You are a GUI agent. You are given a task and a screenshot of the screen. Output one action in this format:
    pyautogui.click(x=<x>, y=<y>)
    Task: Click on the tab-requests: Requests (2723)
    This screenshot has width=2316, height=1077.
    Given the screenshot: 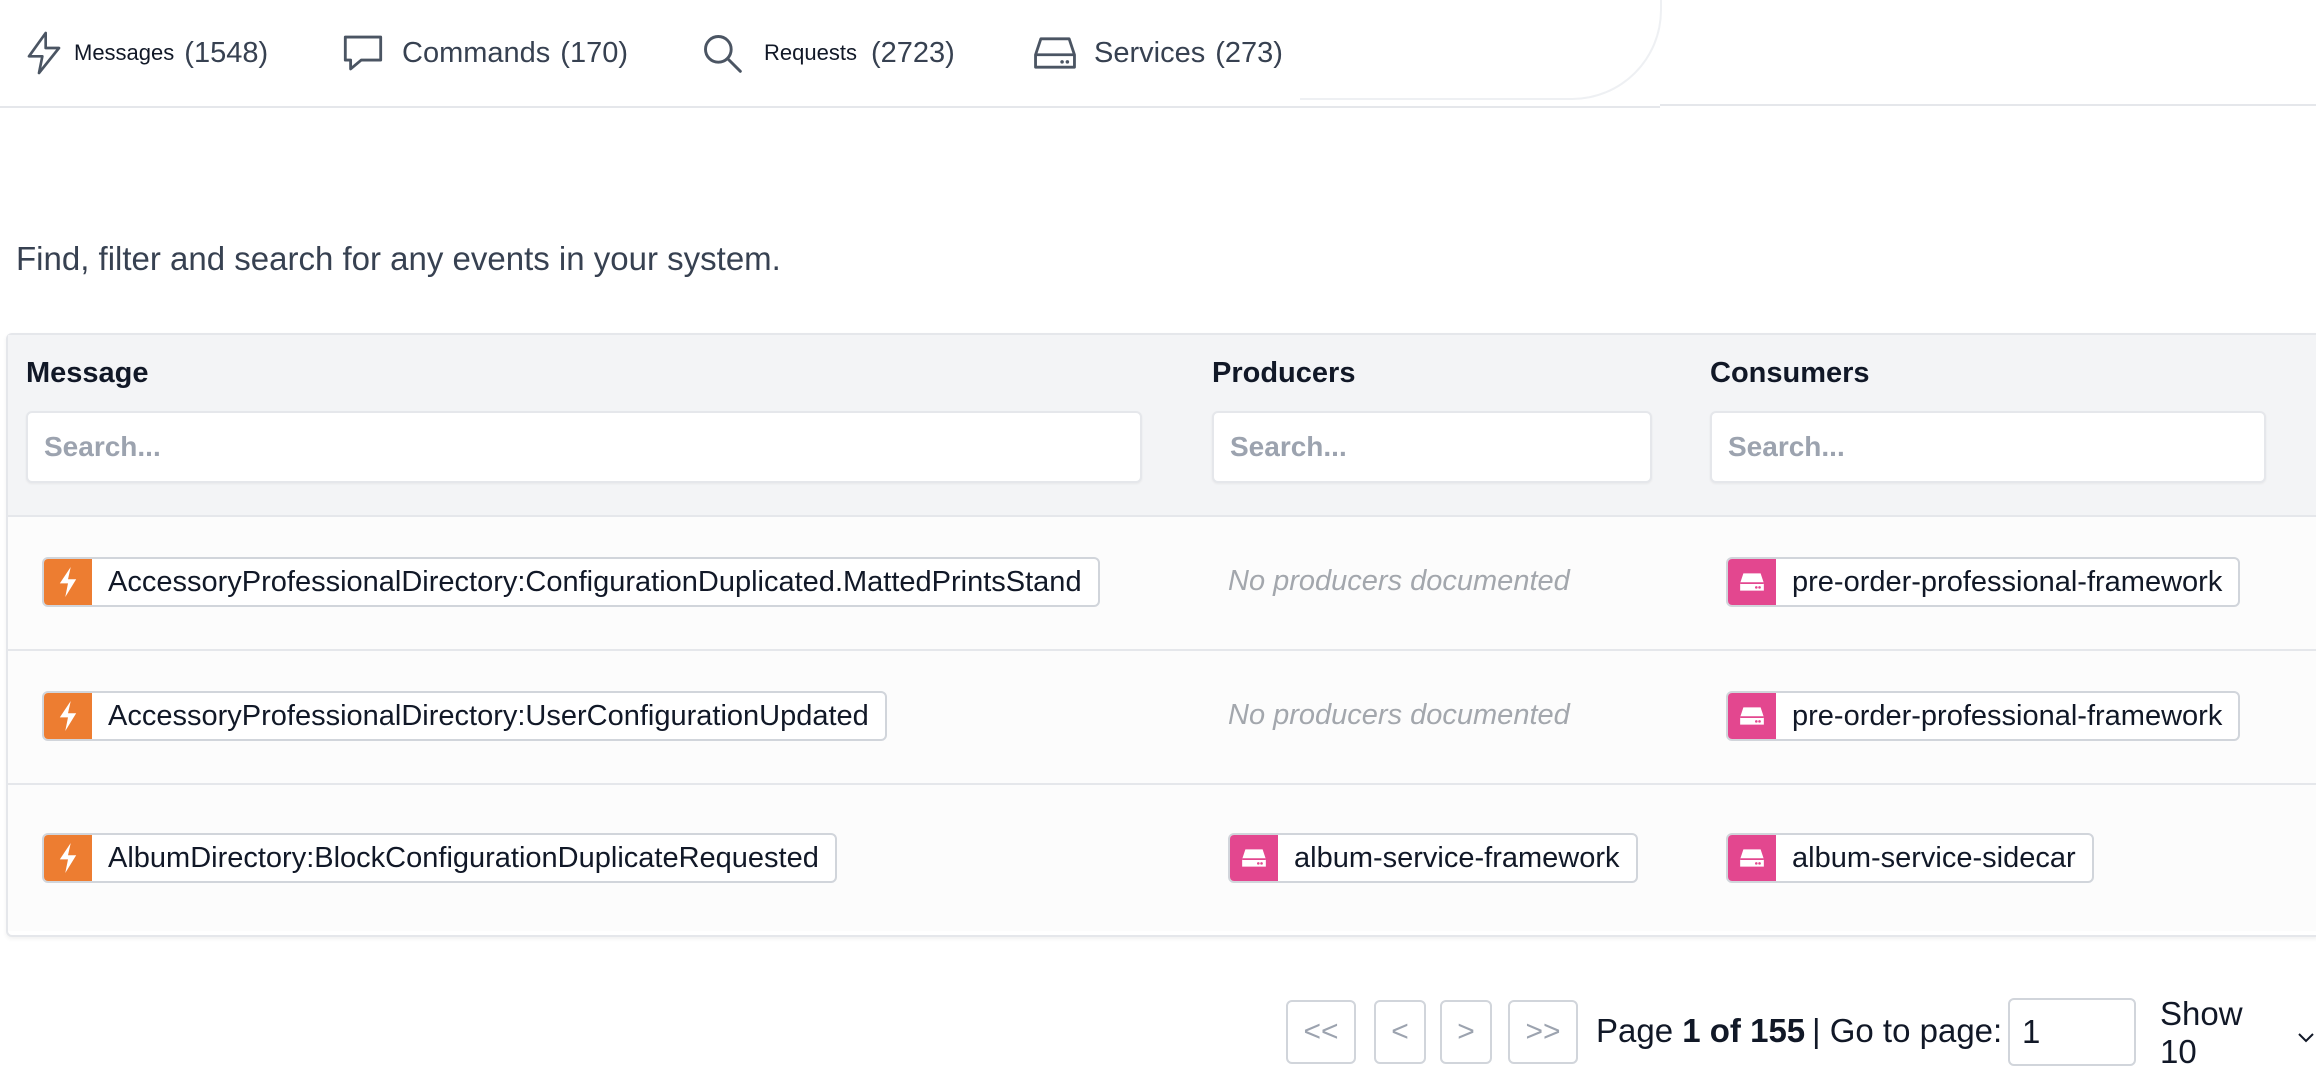 What is the action you would take?
    pyautogui.click(x=827, y=53)
    